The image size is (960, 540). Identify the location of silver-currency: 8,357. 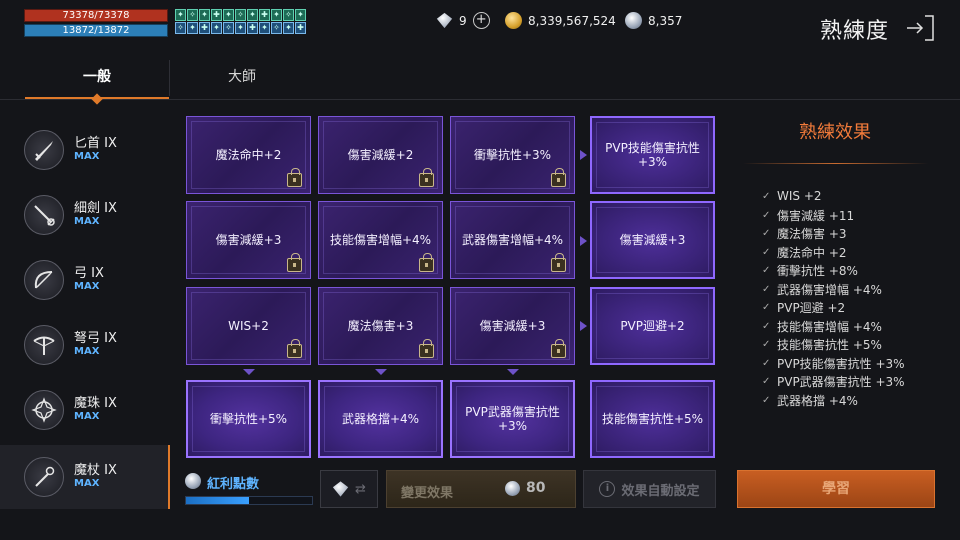
(653, 20).